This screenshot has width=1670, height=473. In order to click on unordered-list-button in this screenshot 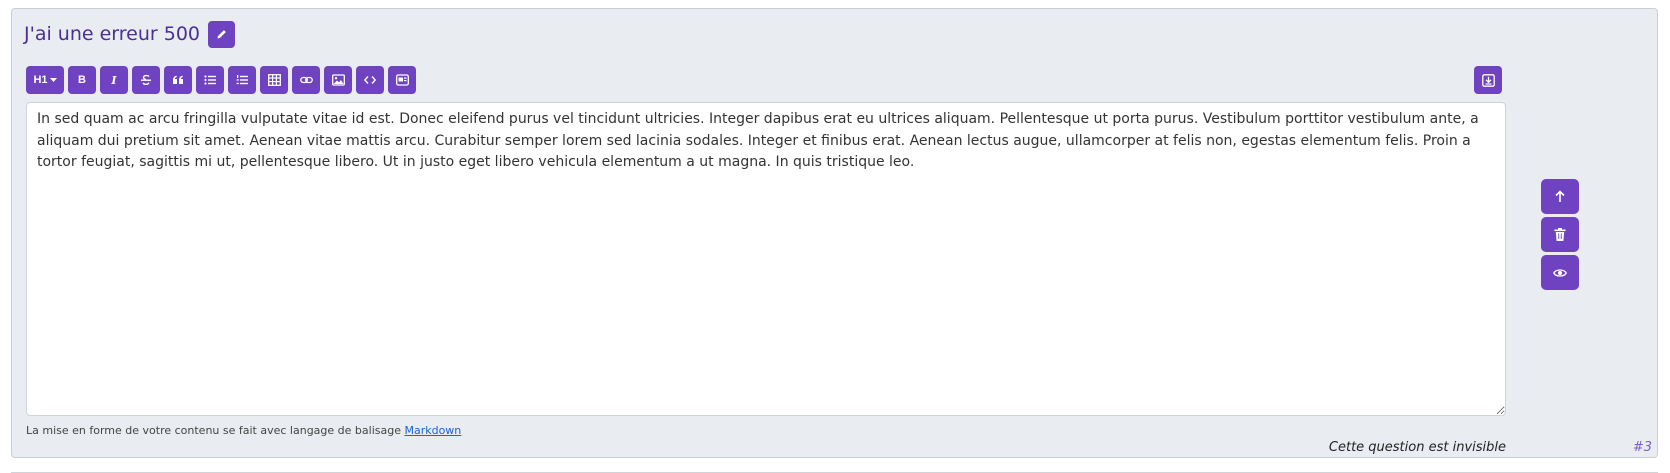, I will do `click(210, 80)`.